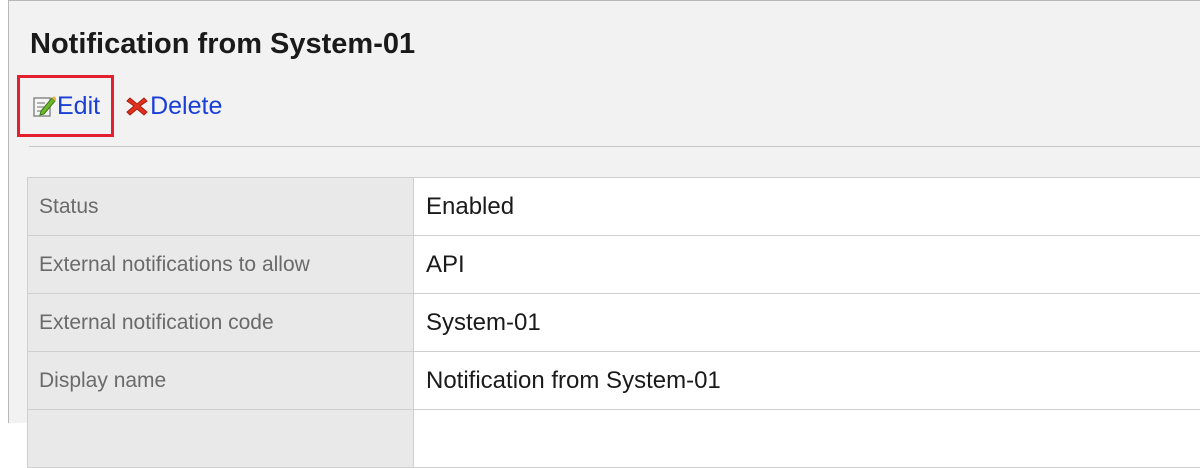  I want to click on edit-label: Edit, so click(78, 106).